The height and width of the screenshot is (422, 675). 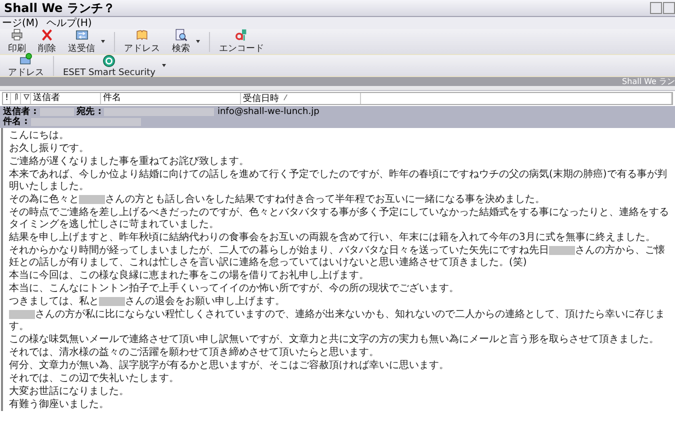 What do you see at coordinates (648, 81) in the screenshot?
I see `folder-title: Shall We ラン` at bounding box center [648, 81].